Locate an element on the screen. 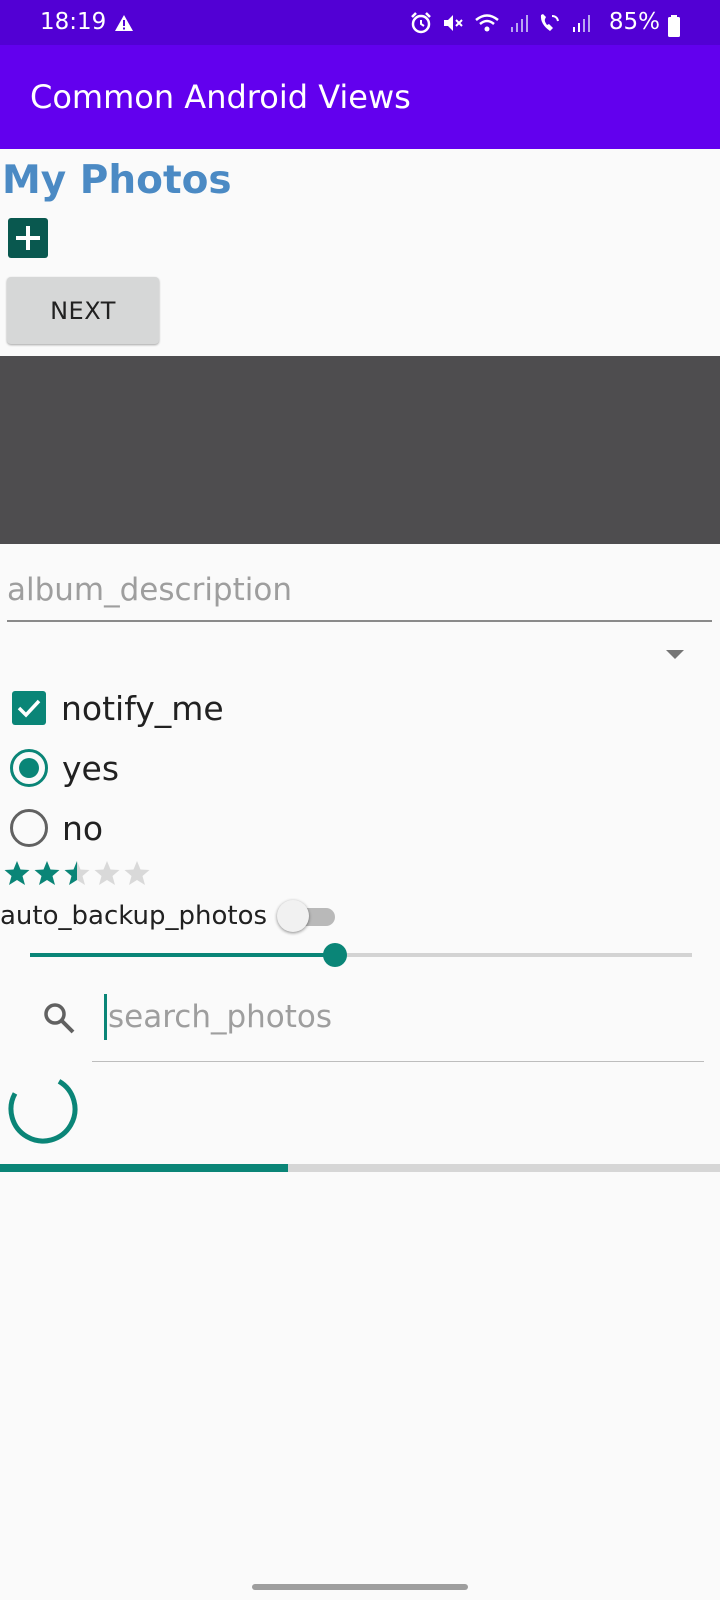  switch-label: auto_backup_photos is located at coordinates (134, 916).